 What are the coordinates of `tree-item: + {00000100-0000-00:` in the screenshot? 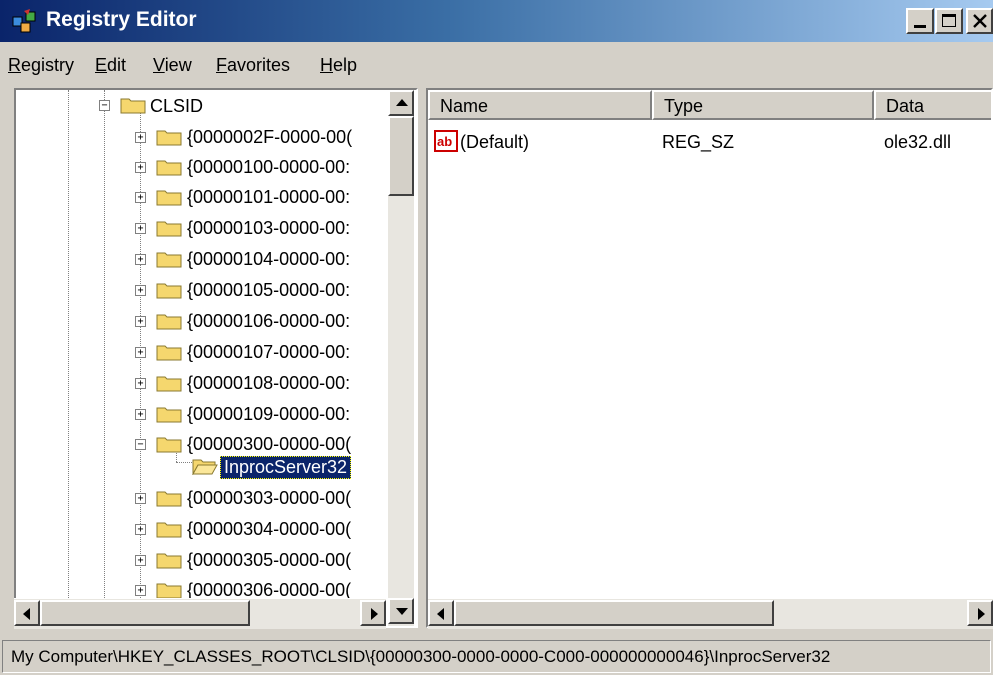 It's located at (202, 168).